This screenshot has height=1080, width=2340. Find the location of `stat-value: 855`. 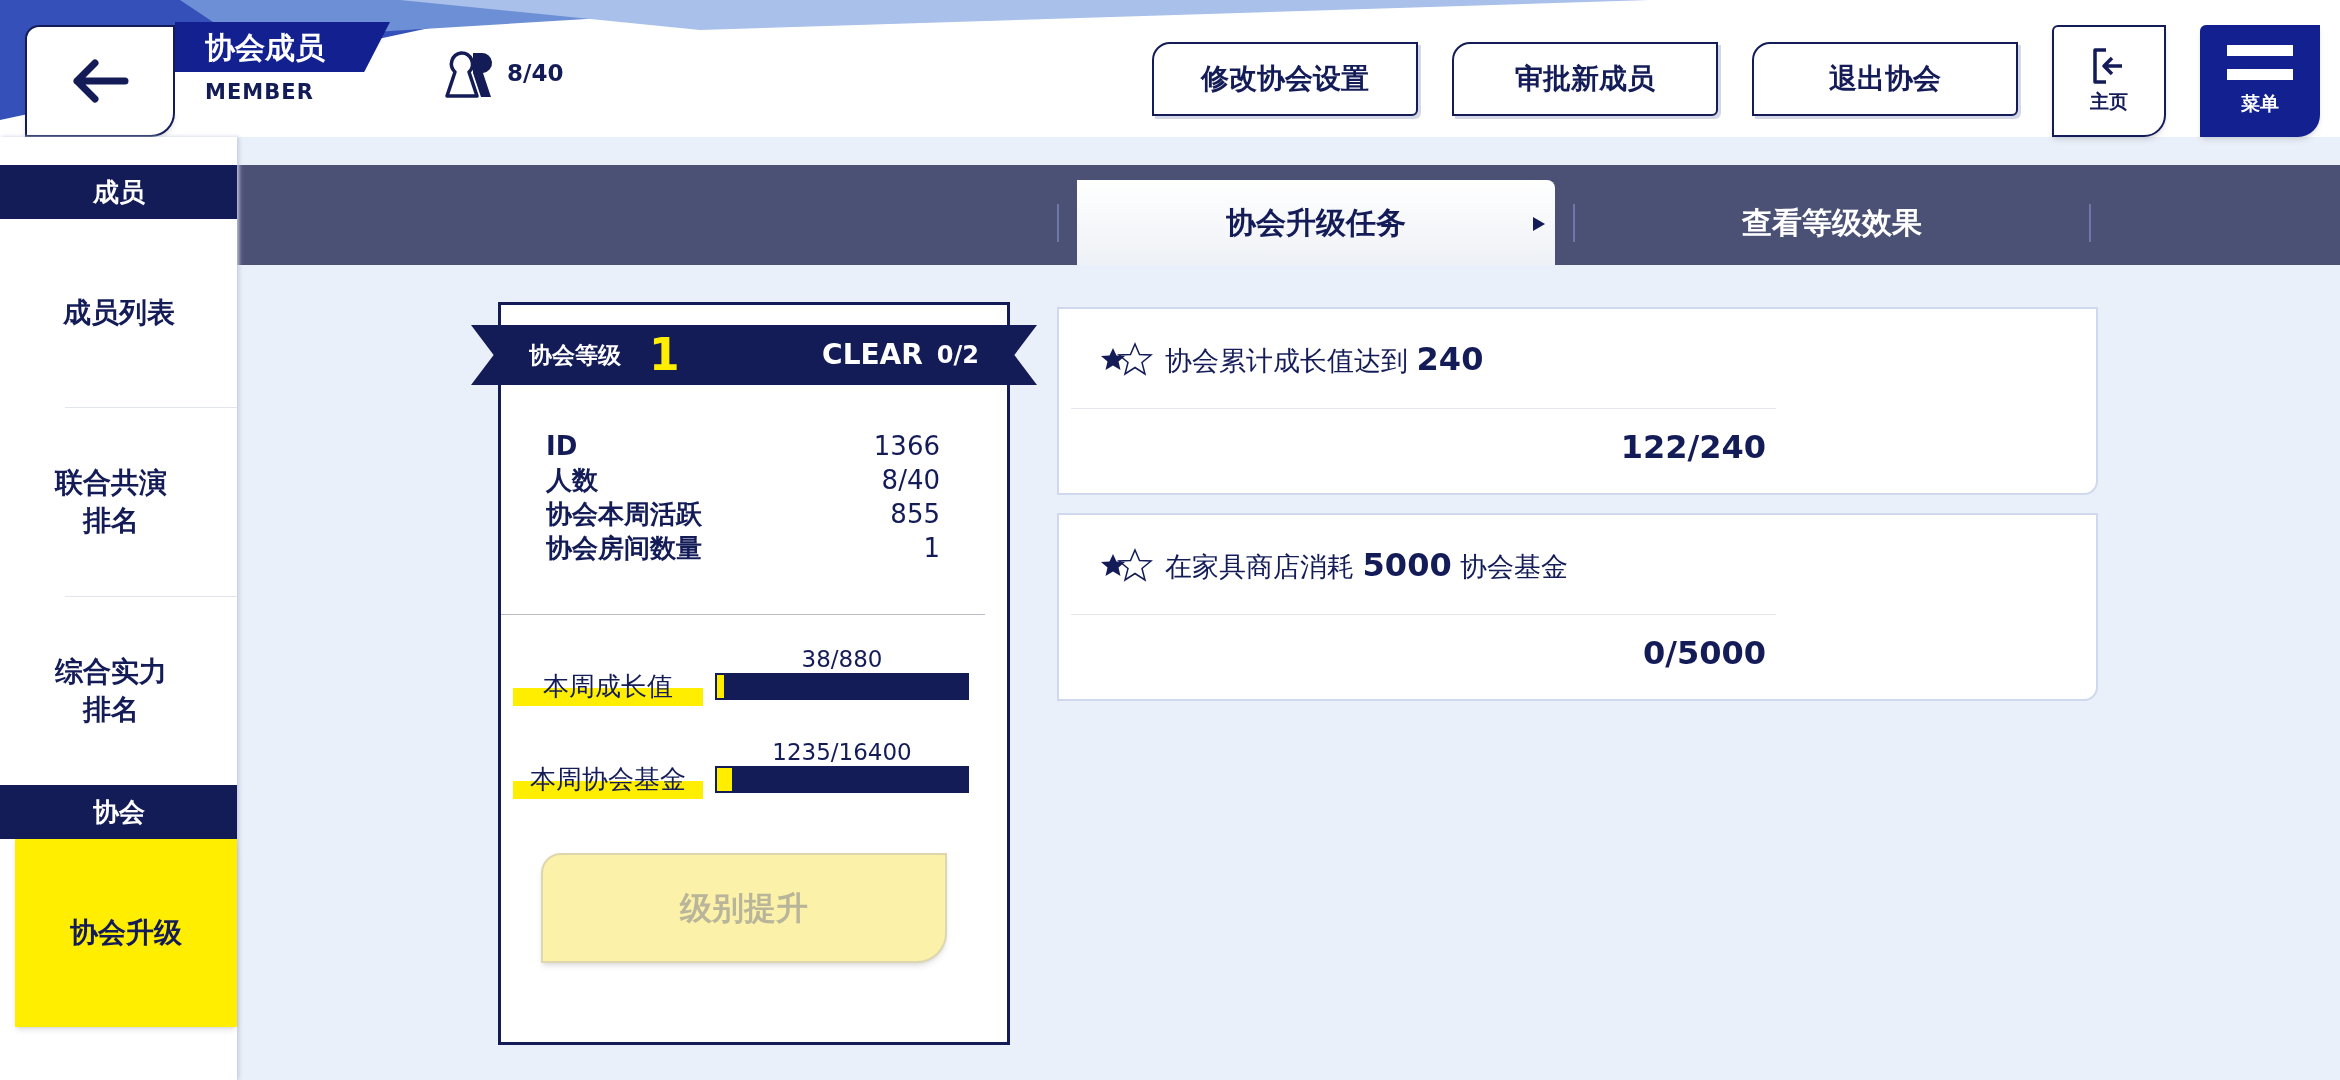

stat-value: 855 is located at coordinates (915, 514).